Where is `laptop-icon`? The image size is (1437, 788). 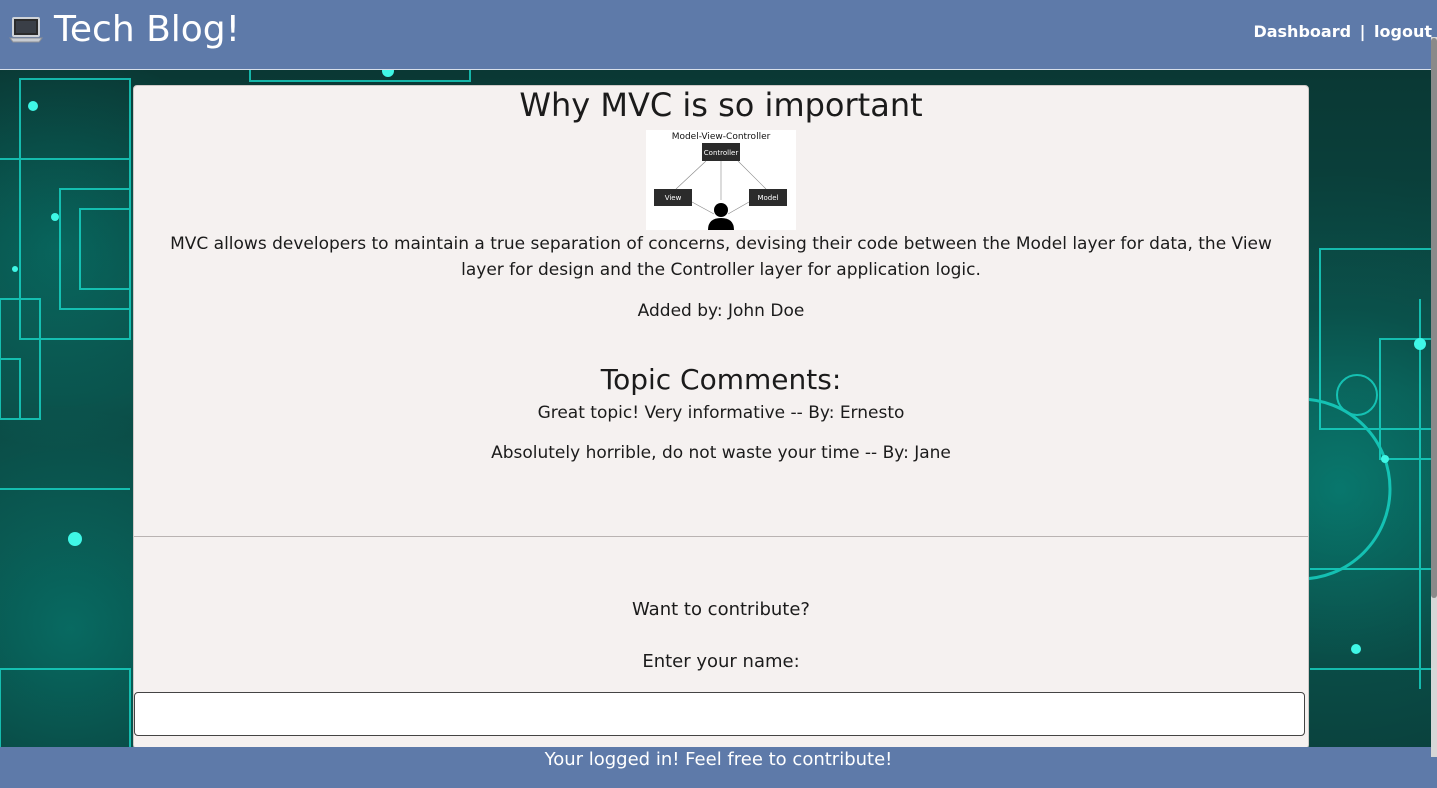 laptop-icon is located at coordinates (26, 30).